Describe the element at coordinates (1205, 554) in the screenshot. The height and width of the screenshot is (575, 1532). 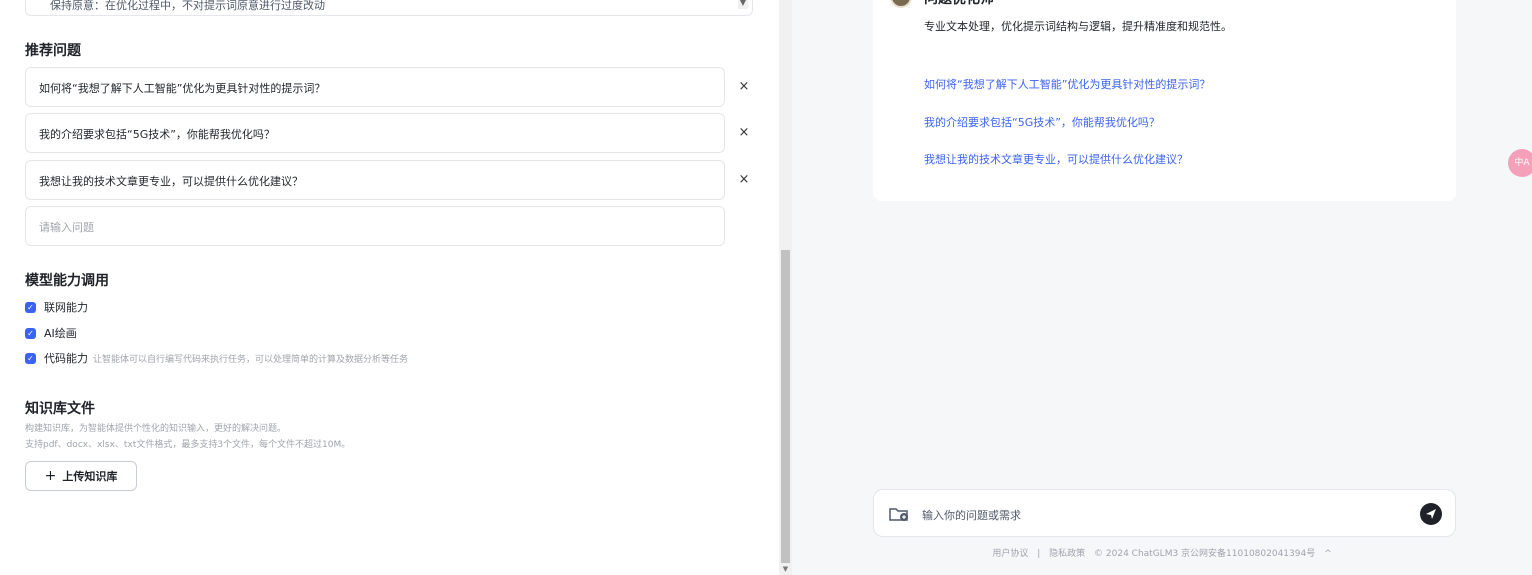
I see `copyright-text: © 2024 ChatGLM3 京公网安备11010802041394号` at that location.